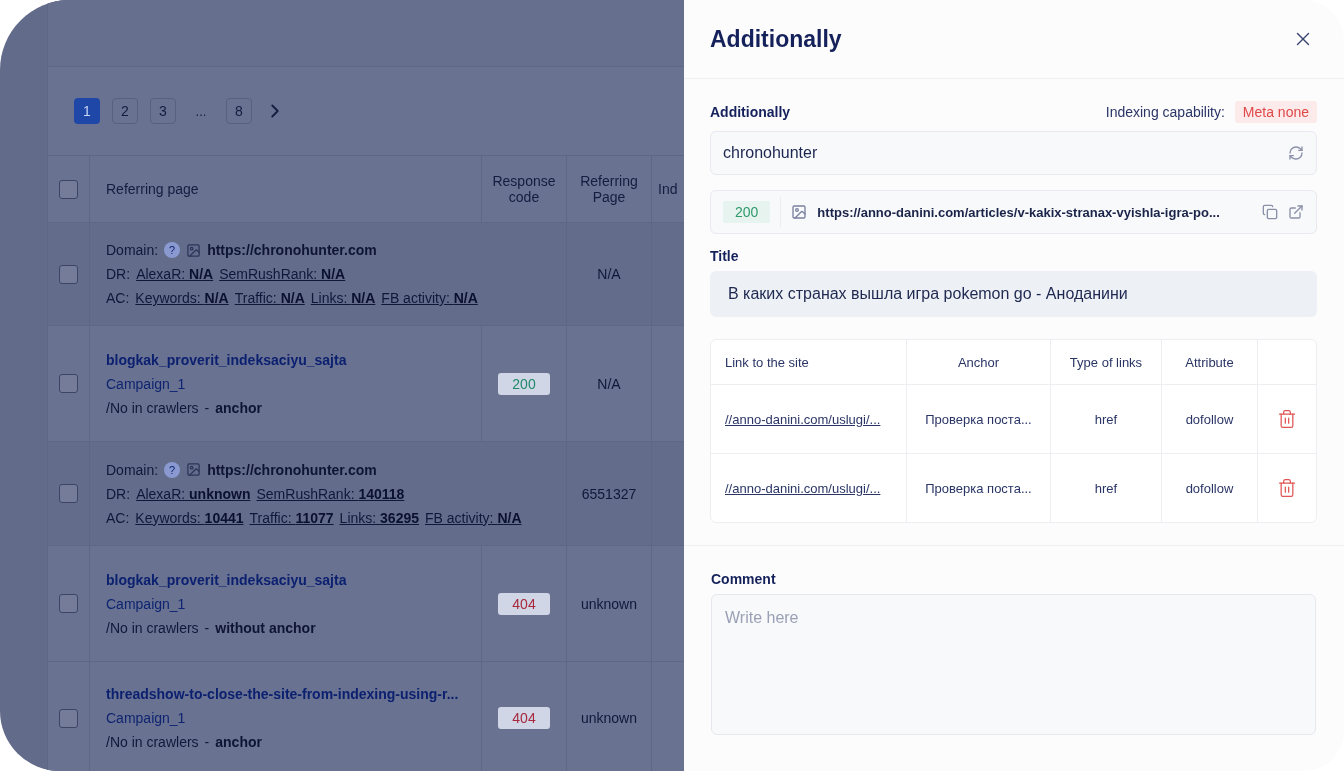  I want to click on external-link-icon, so click(1296, 212).